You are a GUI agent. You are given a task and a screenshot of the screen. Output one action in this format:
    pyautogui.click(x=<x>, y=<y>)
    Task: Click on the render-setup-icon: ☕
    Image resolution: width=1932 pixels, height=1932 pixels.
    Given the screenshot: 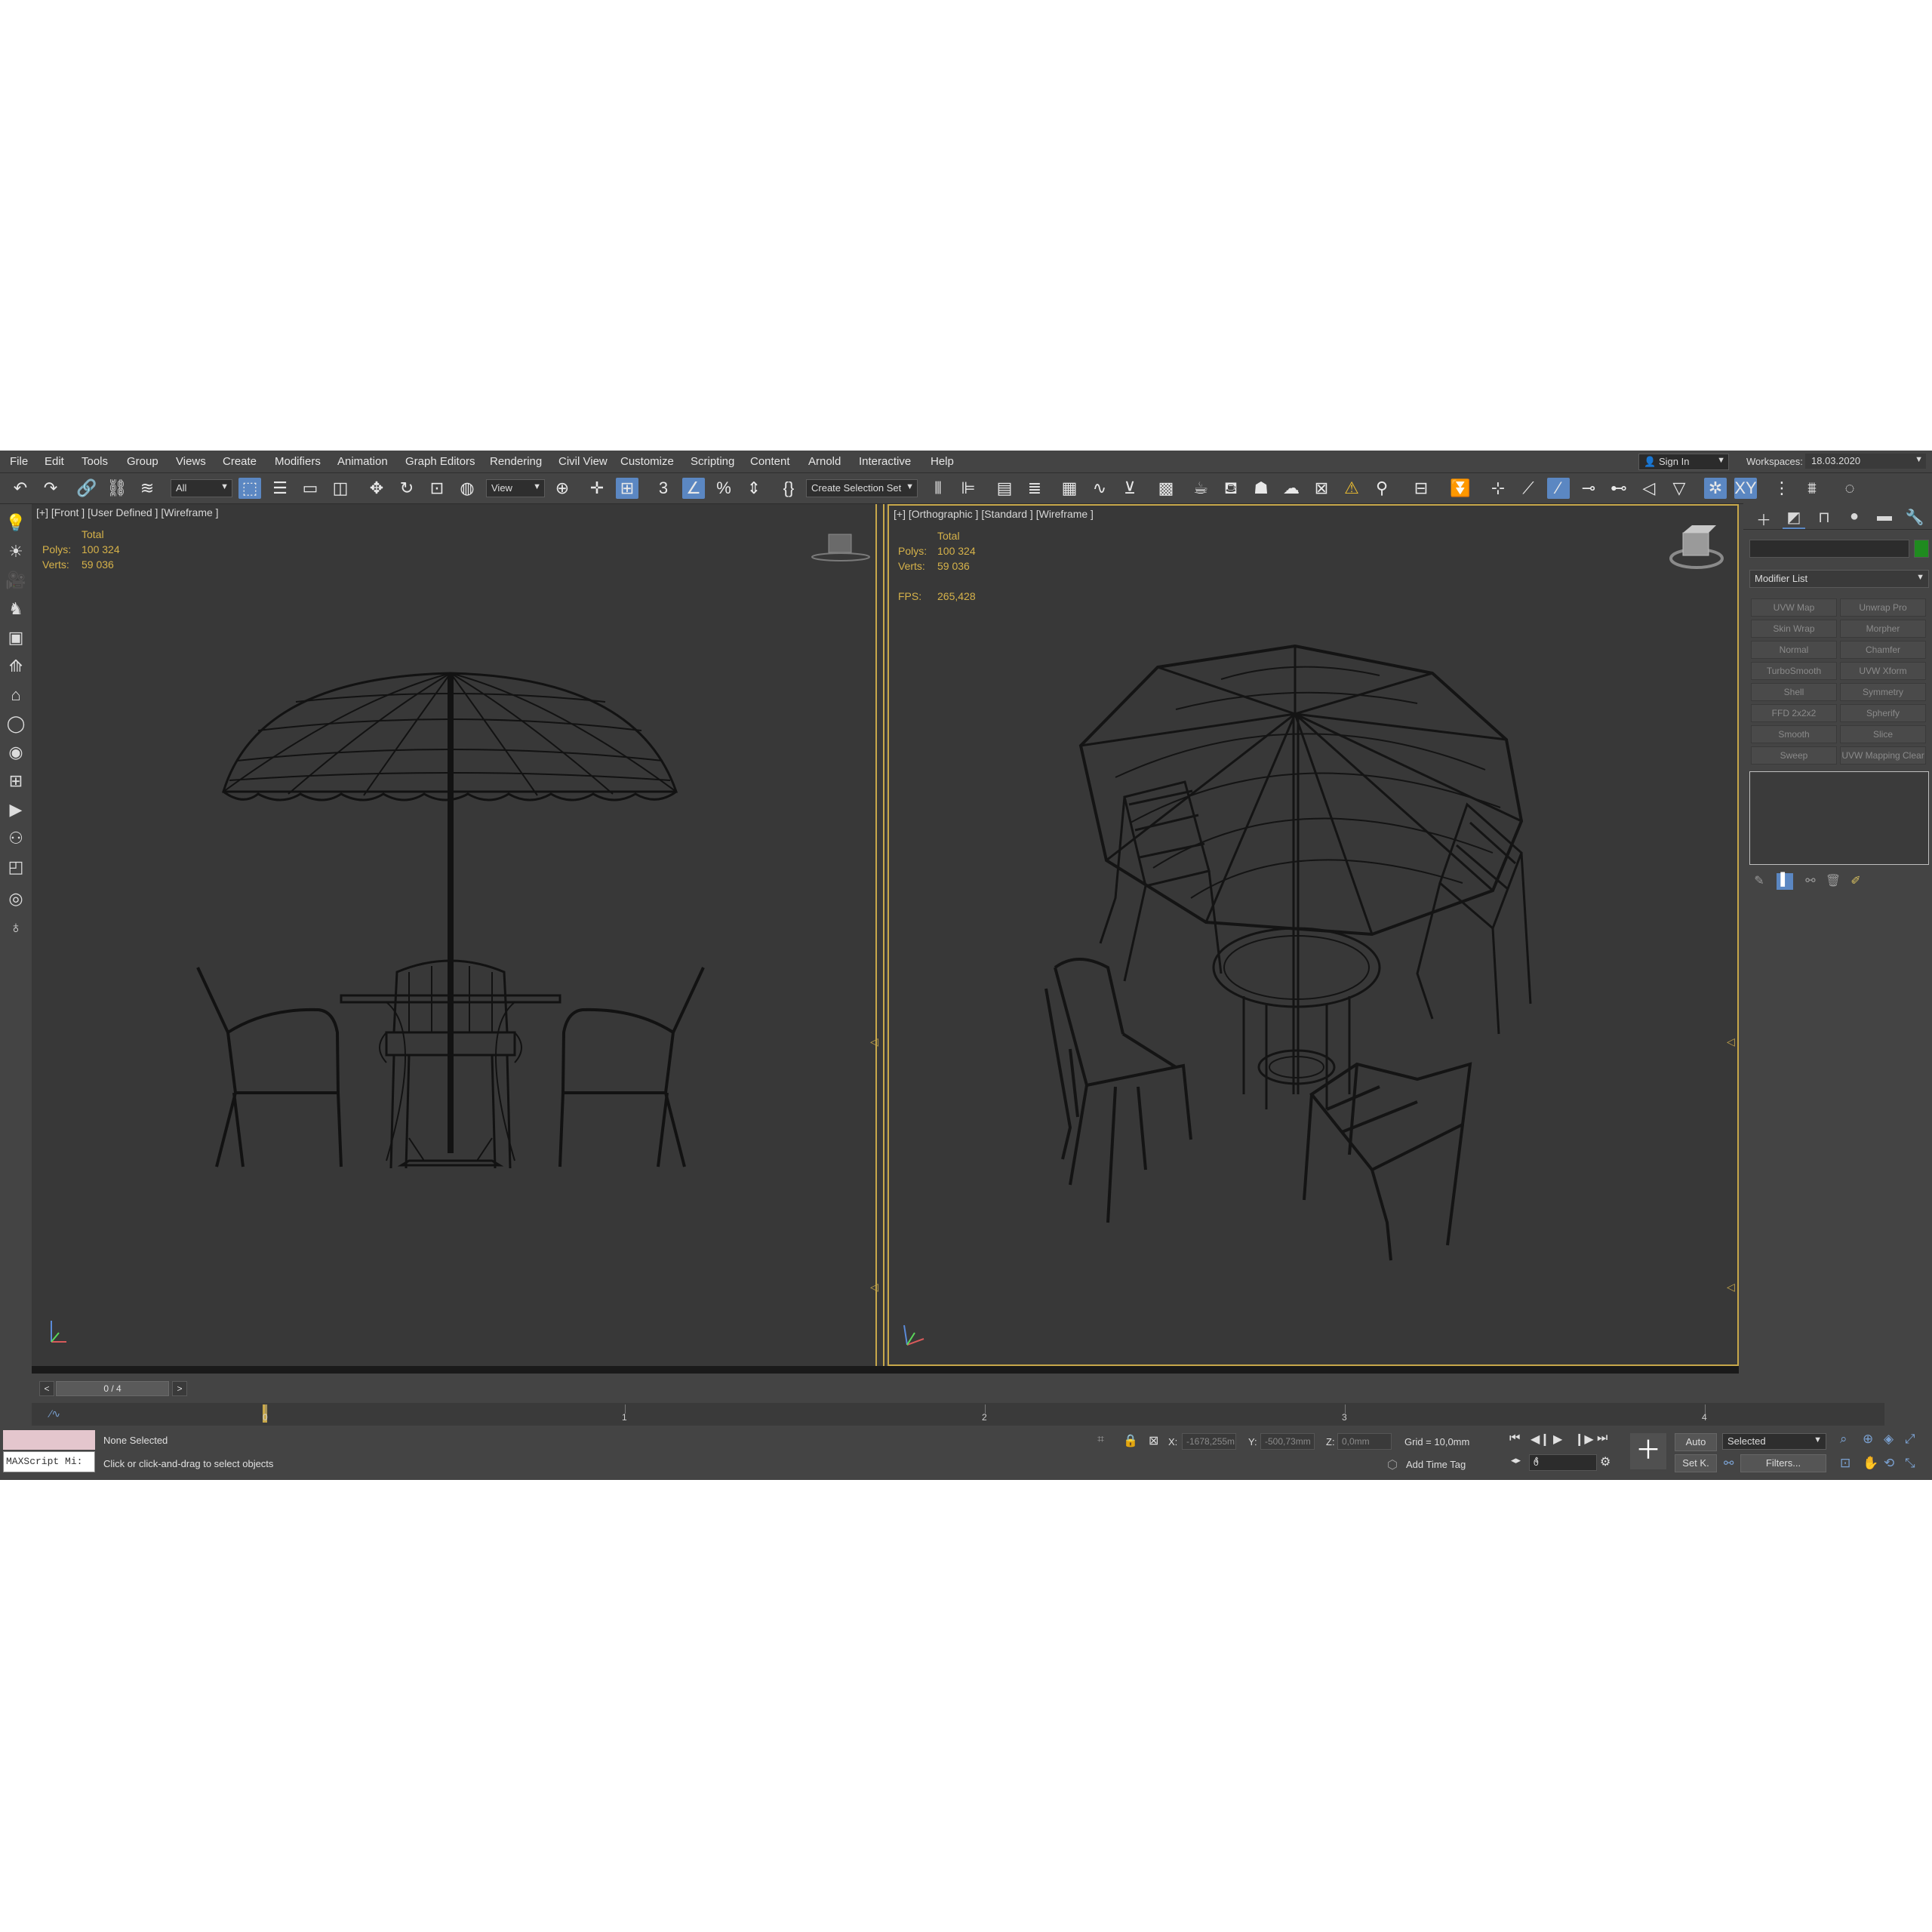 What is the action you would take?
    pyautogui.click(x=1200, y=488)
    